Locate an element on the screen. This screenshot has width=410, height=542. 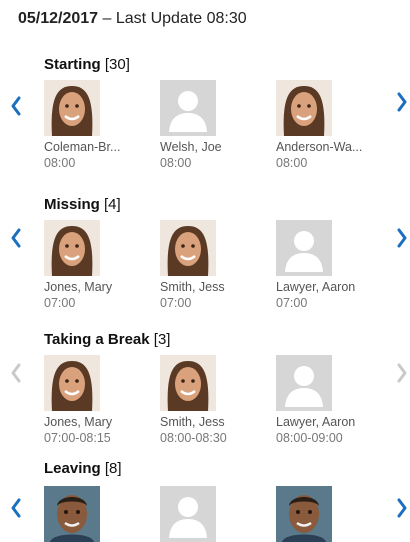
section-count: [4] is located at coordinates (112, 204).